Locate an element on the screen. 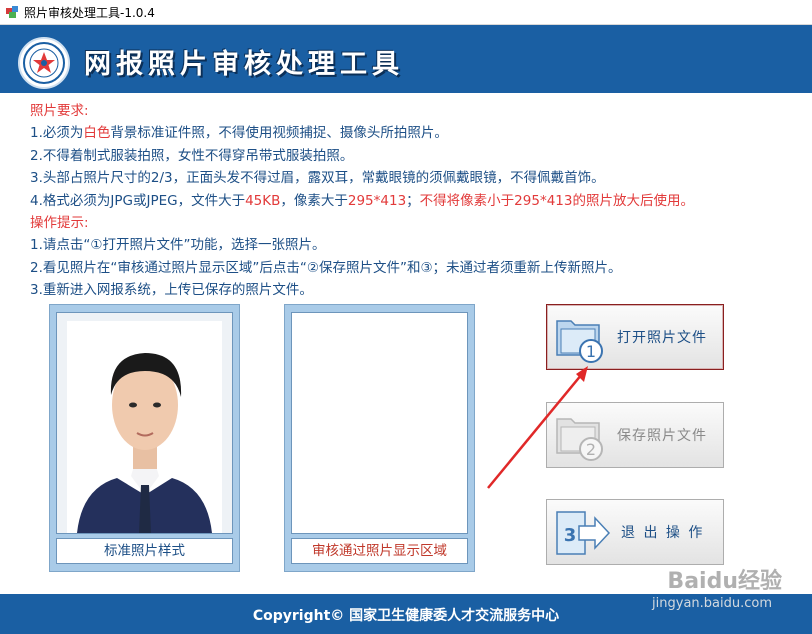 The image size is (812, 634). requirement-2: 2.不得着制式服装拍照，女性不得穿吊带式服装拍照。 is located at coordinates (192, 155).